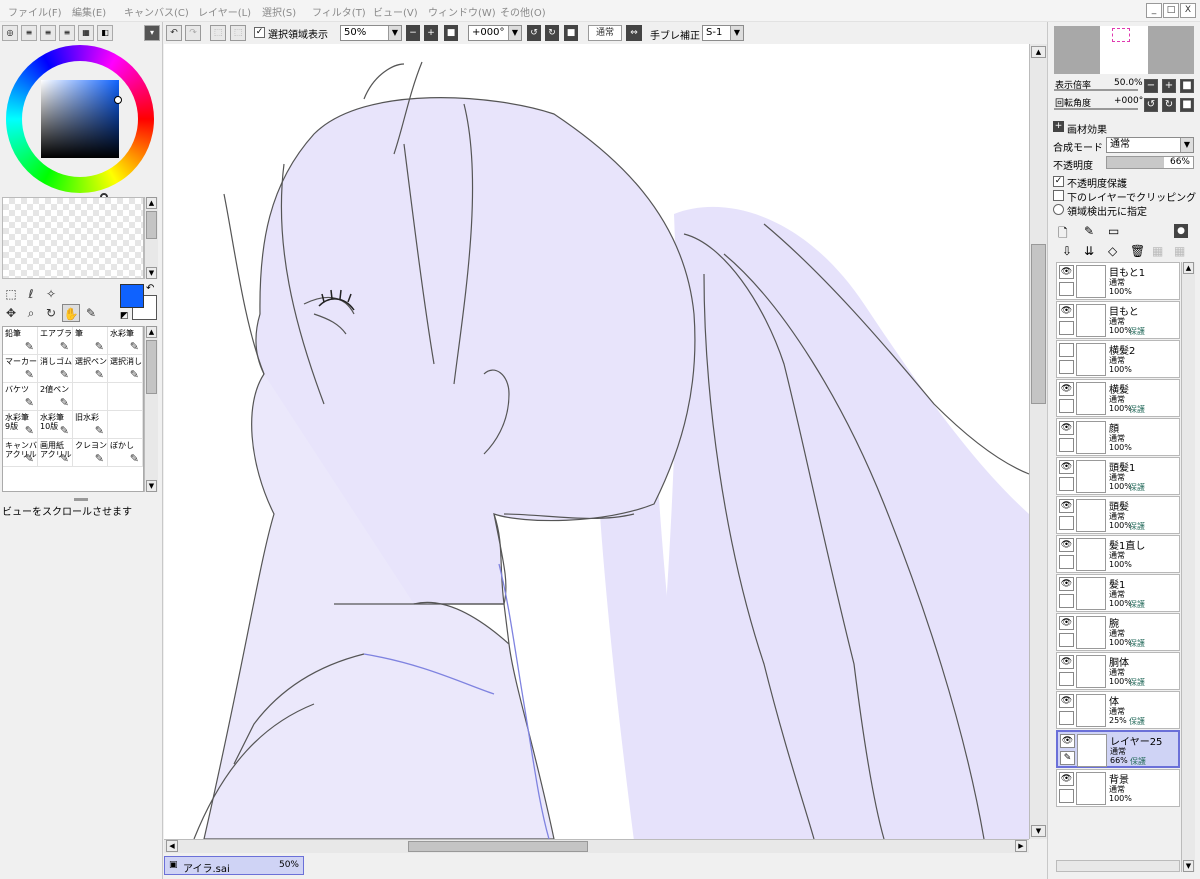 This screenshot has height=879, width=1200. What do you see at coordinates (552, 33) in the screenshot?
I see `rotate-right-button: ↻` at bounding box center [552, 33].